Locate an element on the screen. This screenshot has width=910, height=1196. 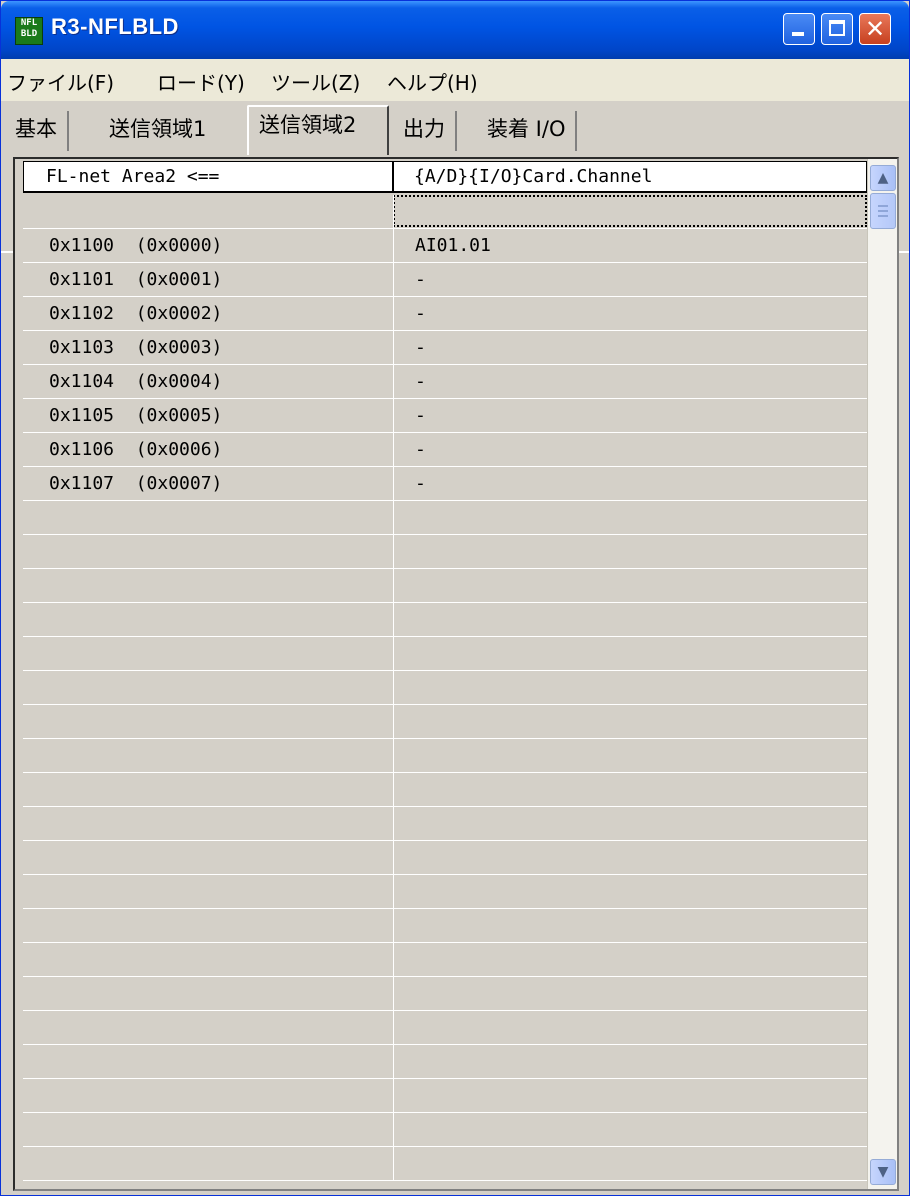
flnet-address-cell: 0x1100 (0x0000) is located at coordinates (135, 246).